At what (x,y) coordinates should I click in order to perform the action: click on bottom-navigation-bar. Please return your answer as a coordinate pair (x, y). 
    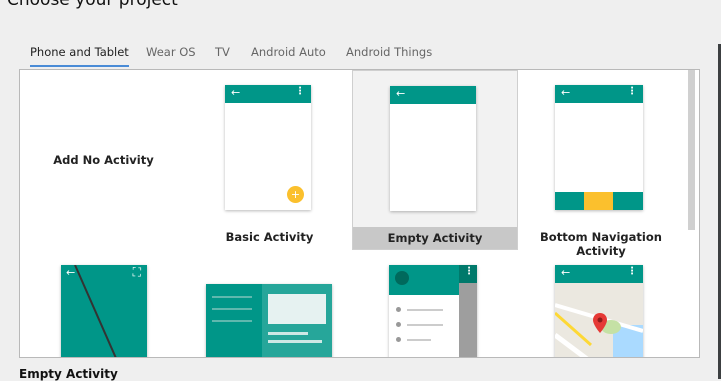
    Looking at the image, I should click on (599, 201).